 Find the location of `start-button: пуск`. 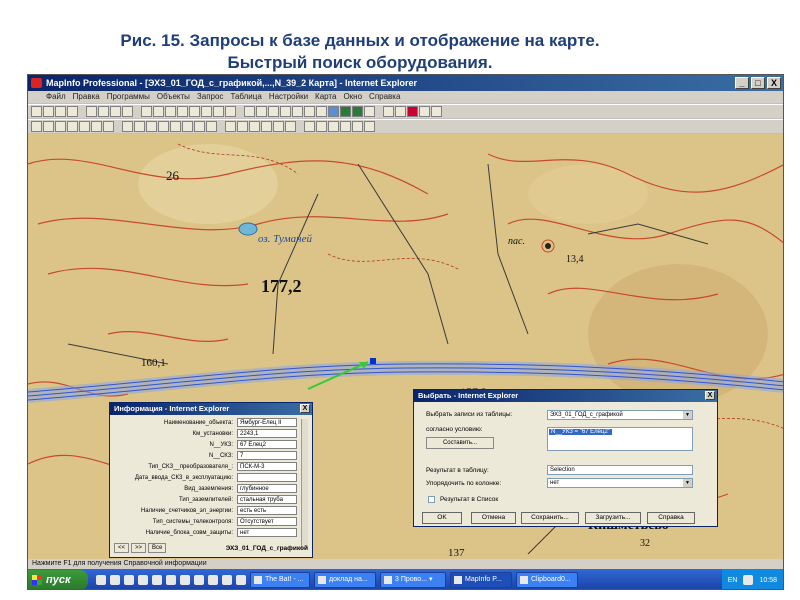

start-button: пуск is located at coordinates (58, 579).